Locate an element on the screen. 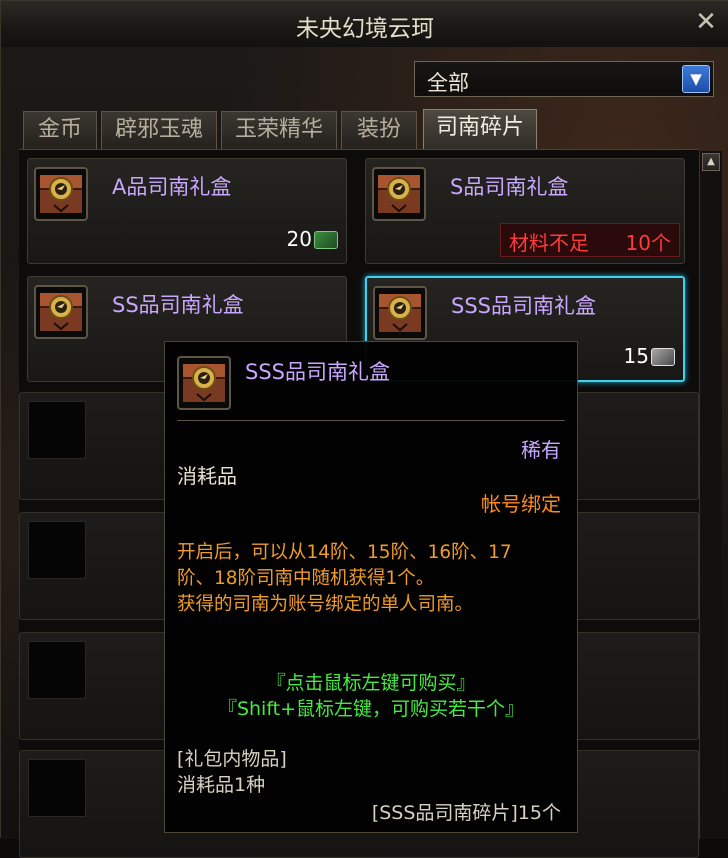  item-cost: 20 is located at coordinates (299, 239).